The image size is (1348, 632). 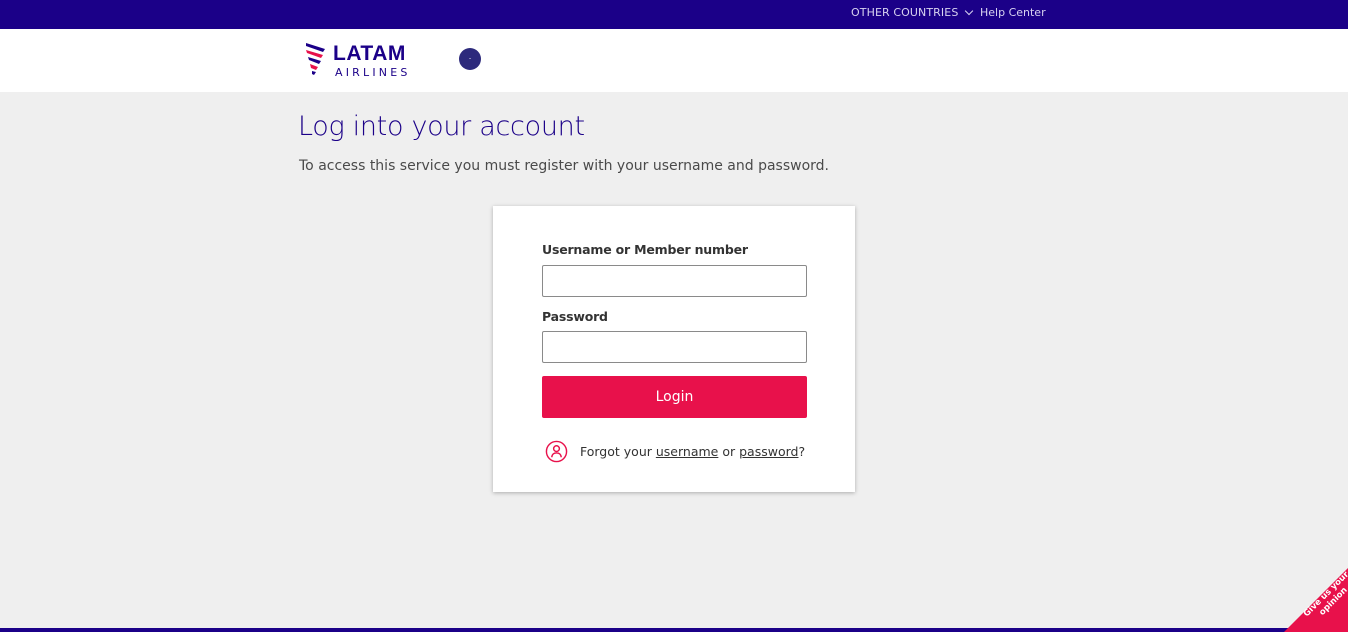 What do you see at coordinates (674, 630) in the screenshot?
I see `footer-bar` at bounding box center [674, 630].